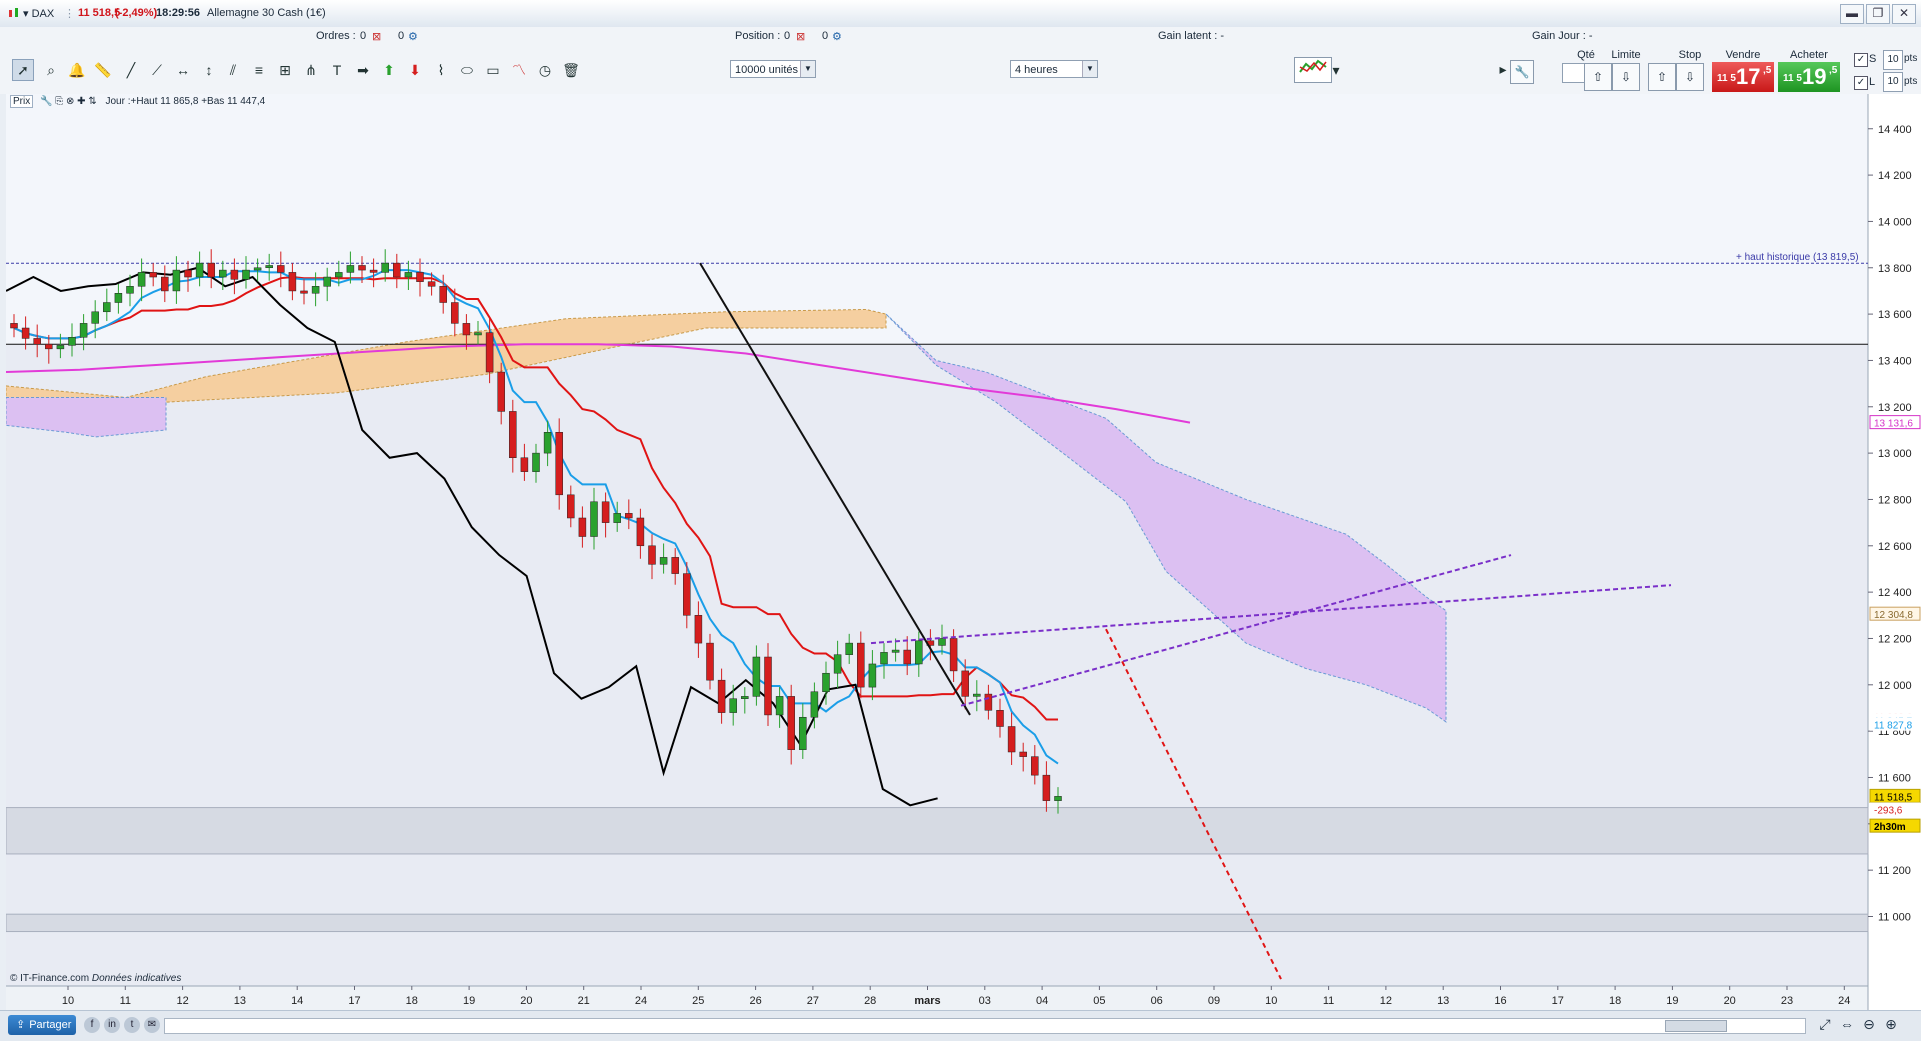 This screenshot has width=1921, height=1041. I want to click on sell-limit-button: ⇩, so click(1626, 77).